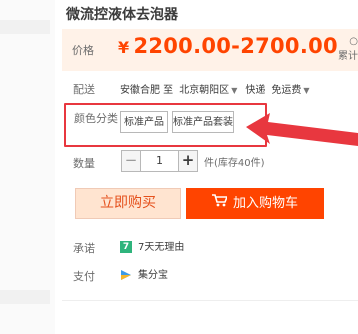  I want to click on promise-item: 7 7天无理由, so click(152, 245).